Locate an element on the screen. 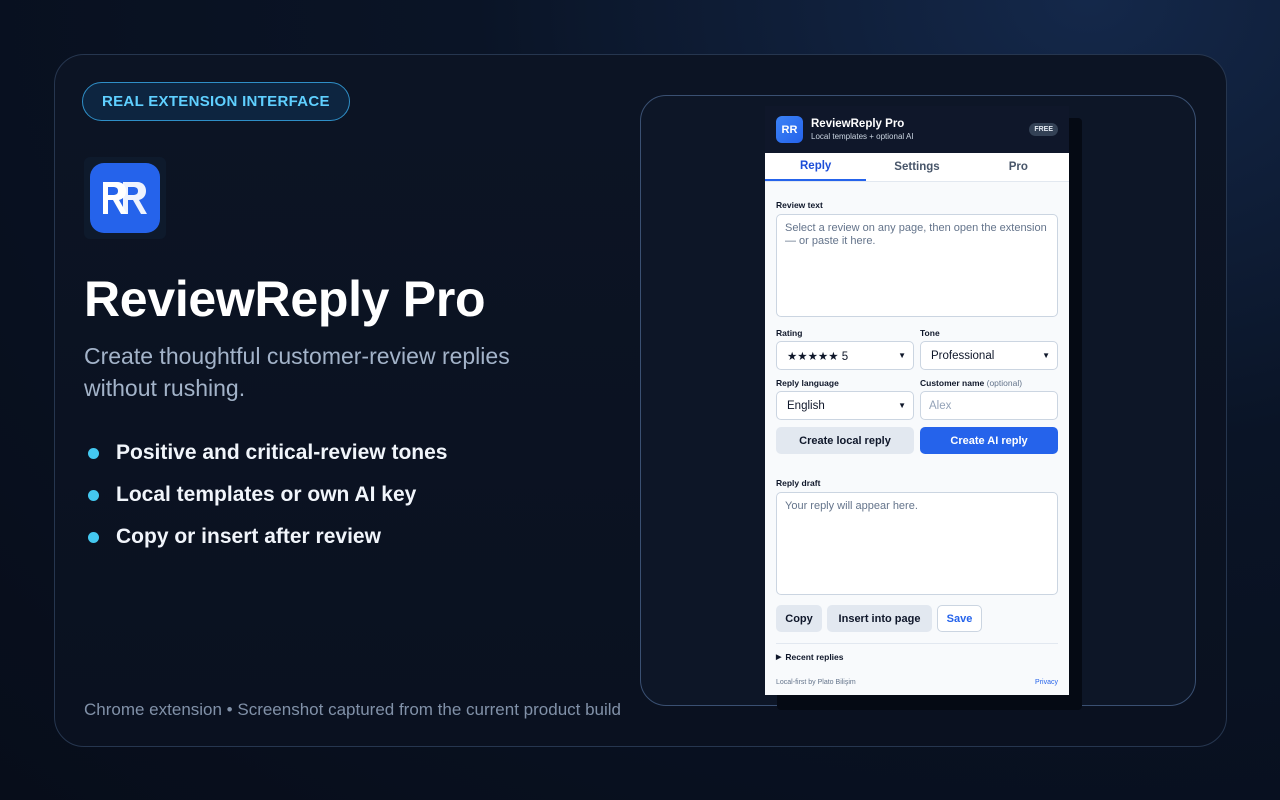 Image resolution: width=1280 pixels, height=800 pixels. rr-monogram-icon is located at coordinates (125, 198).